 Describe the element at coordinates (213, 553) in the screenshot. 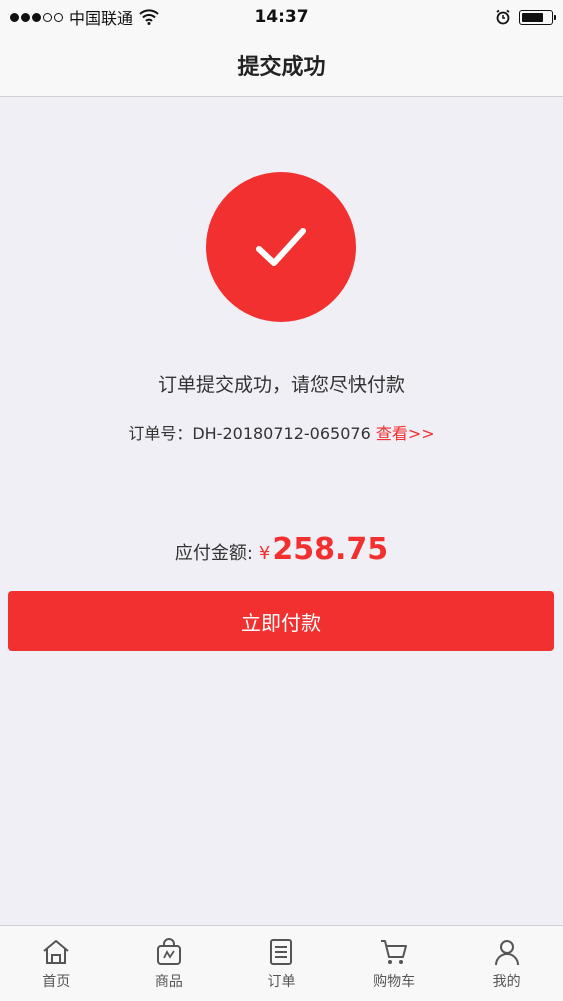

I see `amount-label: 应付金额:` at that location.